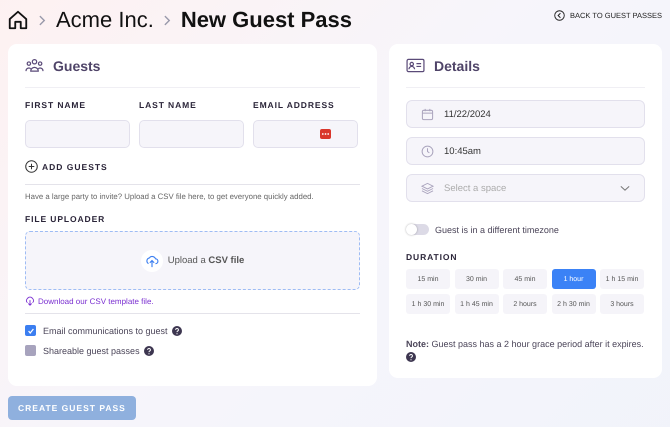 Image resolution: width=670 pixels, height=427 pixels. Describe the element at coordinates (525, 114) in the screenshot. I see `date-field: 11/22/2024` at that location.